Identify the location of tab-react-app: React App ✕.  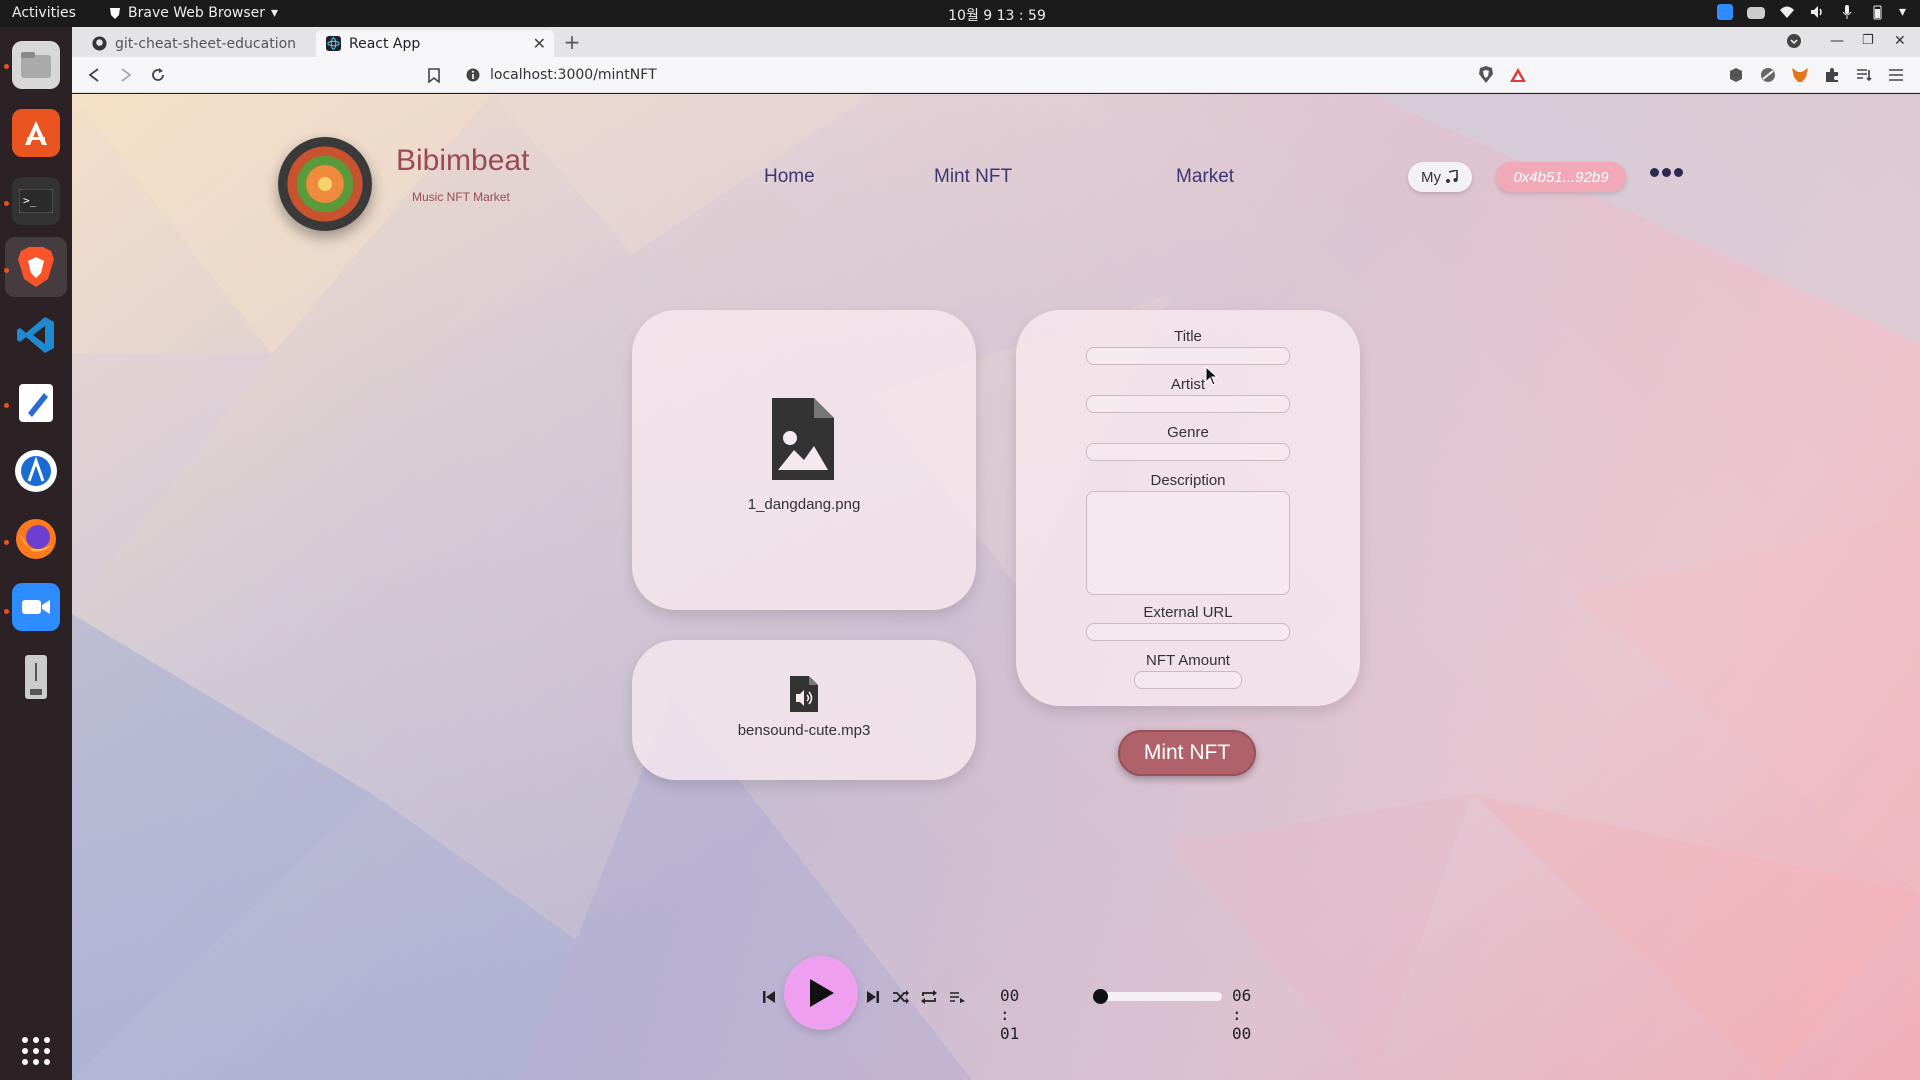
(435, 43).